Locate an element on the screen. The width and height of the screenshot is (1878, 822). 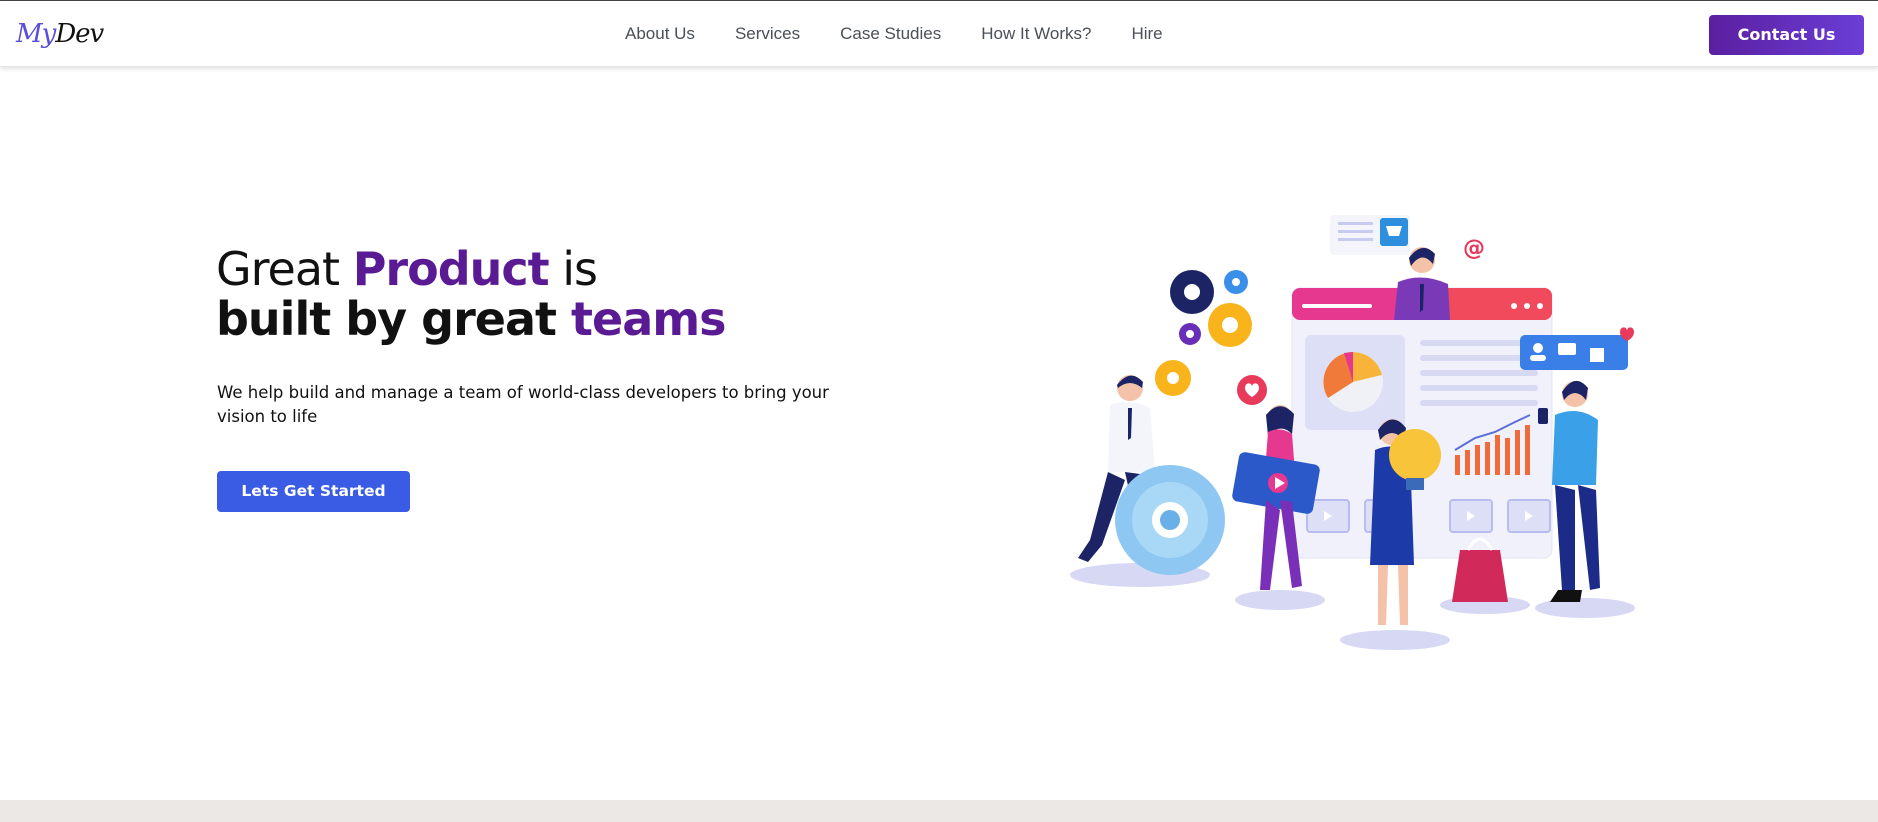
logo: MyDev is located at coordinates (60, 34).